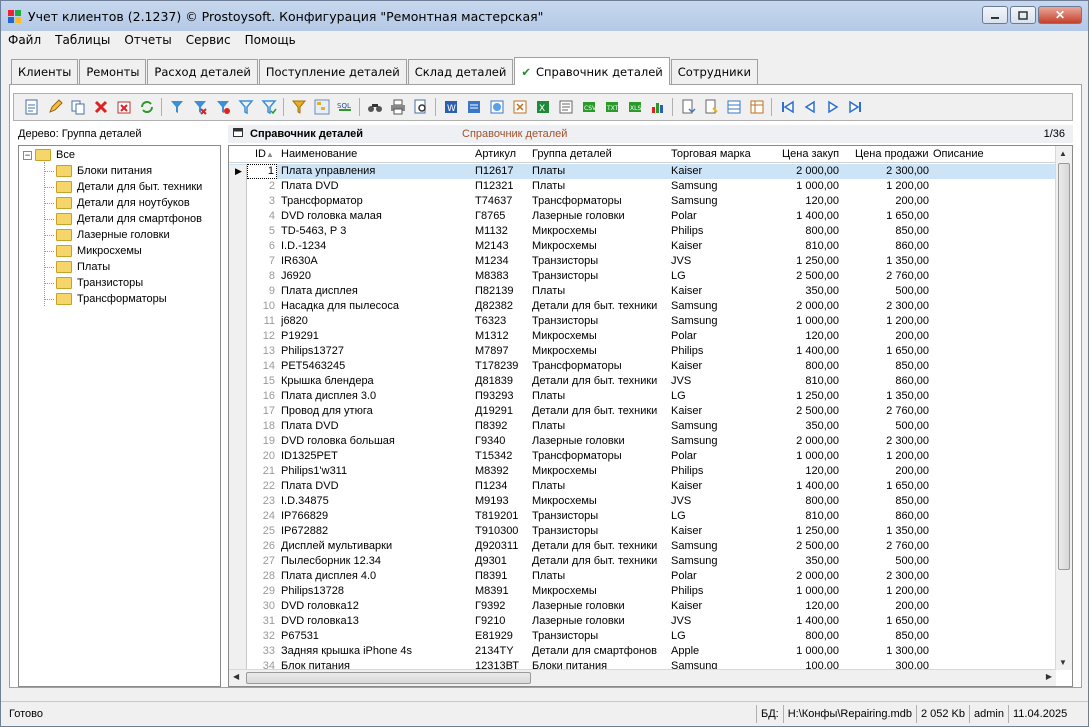 This screenshot has height=727, width=1089. What do you see at coordinates (344, 107) in the screenshot?
I see `sql-icon: SQL` at bounding box center [344, 107].